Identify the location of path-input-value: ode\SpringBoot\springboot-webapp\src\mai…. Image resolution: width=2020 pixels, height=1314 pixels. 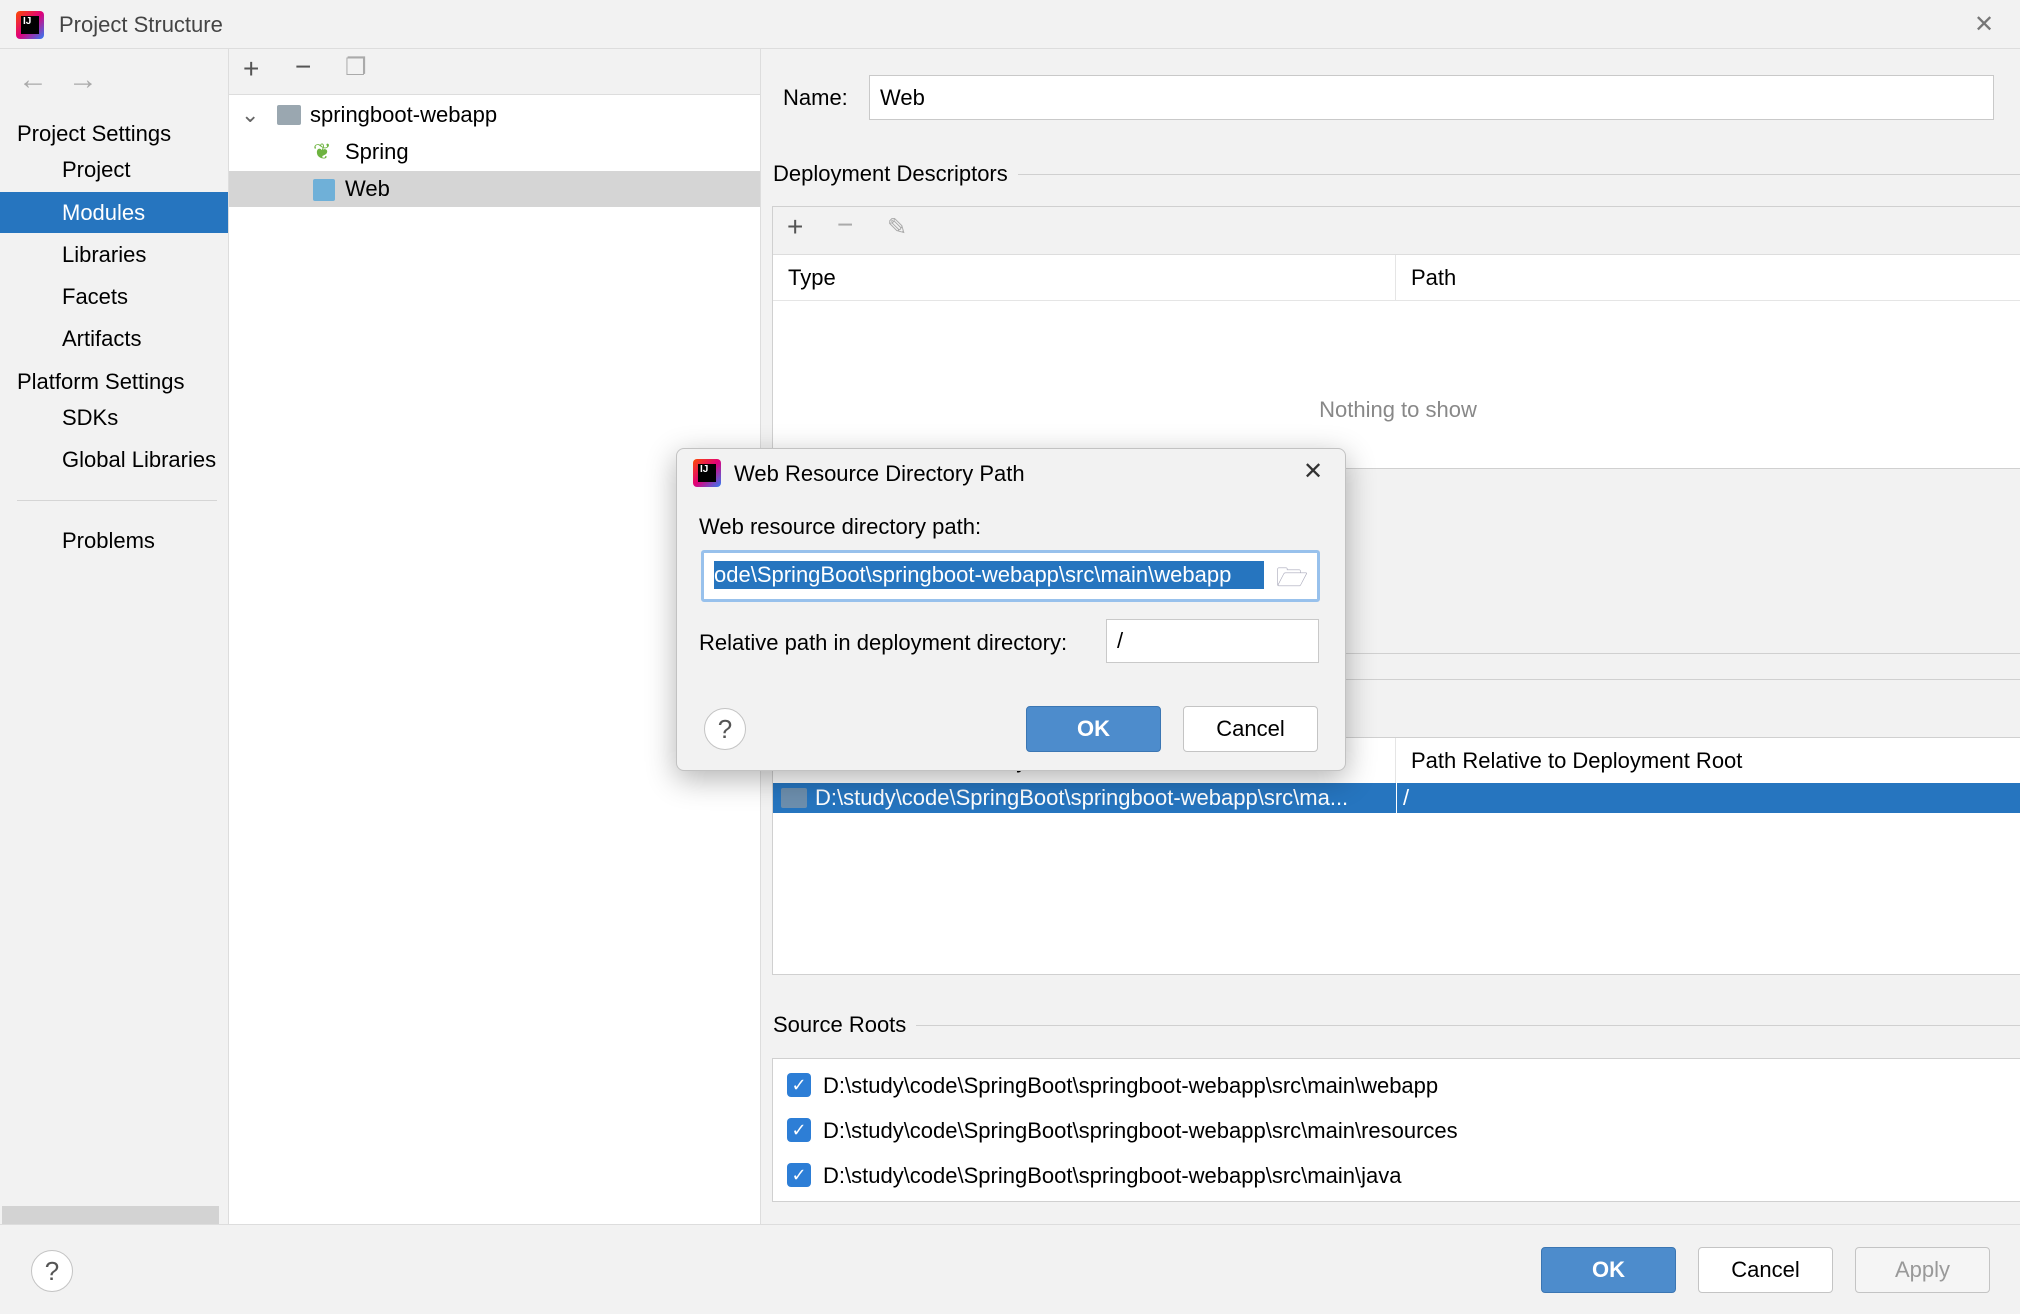
(989, 575).